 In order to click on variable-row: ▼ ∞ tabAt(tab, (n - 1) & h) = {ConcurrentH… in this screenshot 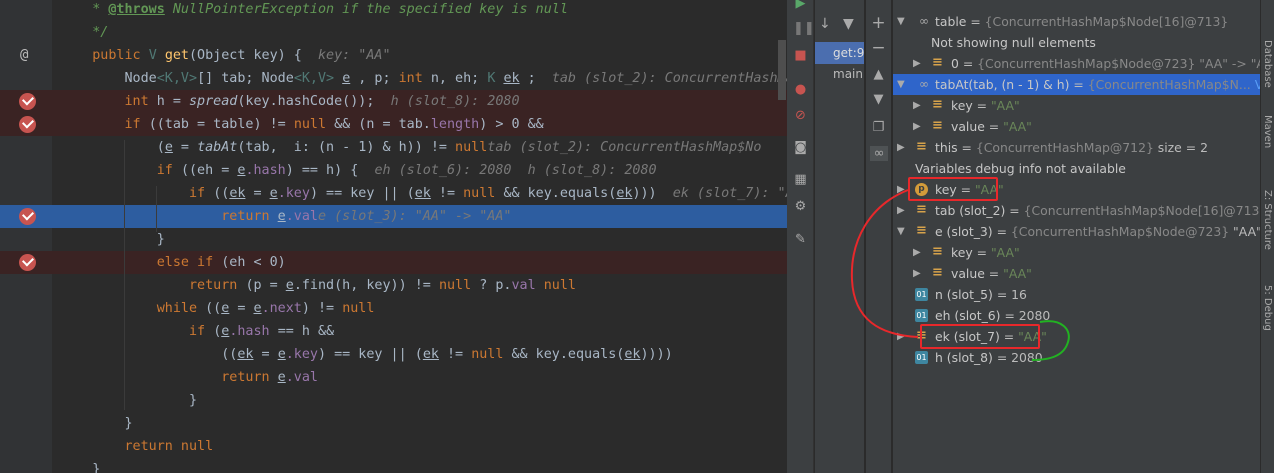, I will do `click(1076, 84)`.